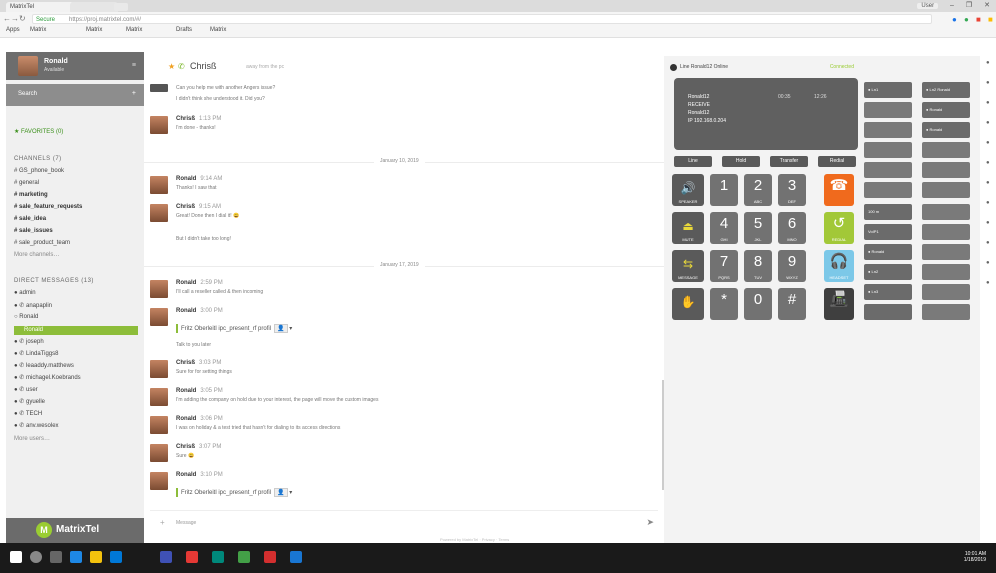 The height and width of the screenshot is (573, 996). Describe the element at coordinates (36, 425) in the screenshot. I see `sidebar-item-dm: ● ✆ anv.wesolex` at that location.